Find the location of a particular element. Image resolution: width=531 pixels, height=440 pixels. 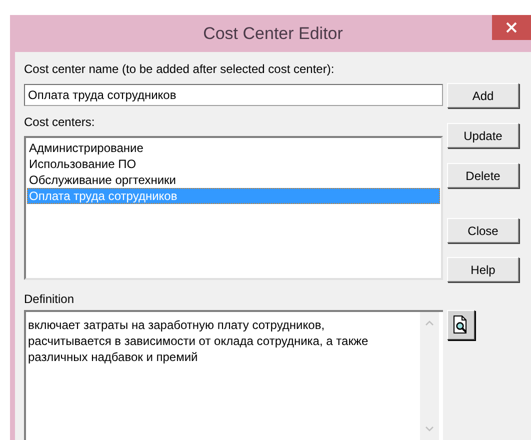

scroll-down-icon is located at coordinates (429, 429).